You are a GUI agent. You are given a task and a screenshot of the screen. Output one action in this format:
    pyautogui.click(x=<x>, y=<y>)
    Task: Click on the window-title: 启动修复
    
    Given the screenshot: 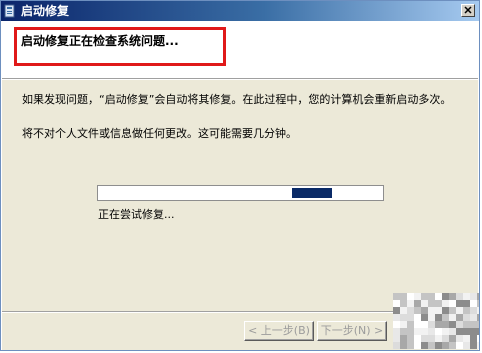 What is the action you would take?
    pyautogui.click(x=45, y=11)
    